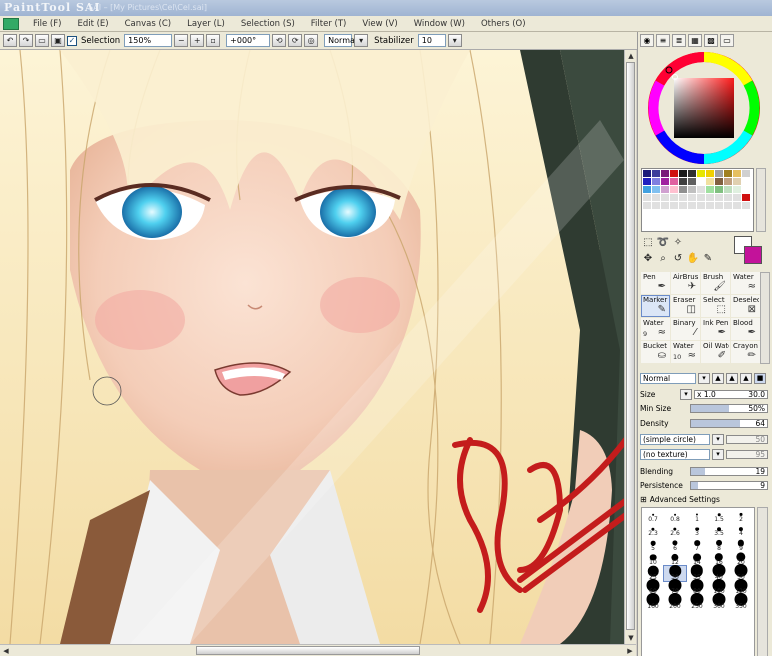 This screenshot has height=656, width=772. What do you see at coordinates (711, 40) in the screenshot?
I see `swatches-tab-icon: ▩` at bounding box center [711, 40].